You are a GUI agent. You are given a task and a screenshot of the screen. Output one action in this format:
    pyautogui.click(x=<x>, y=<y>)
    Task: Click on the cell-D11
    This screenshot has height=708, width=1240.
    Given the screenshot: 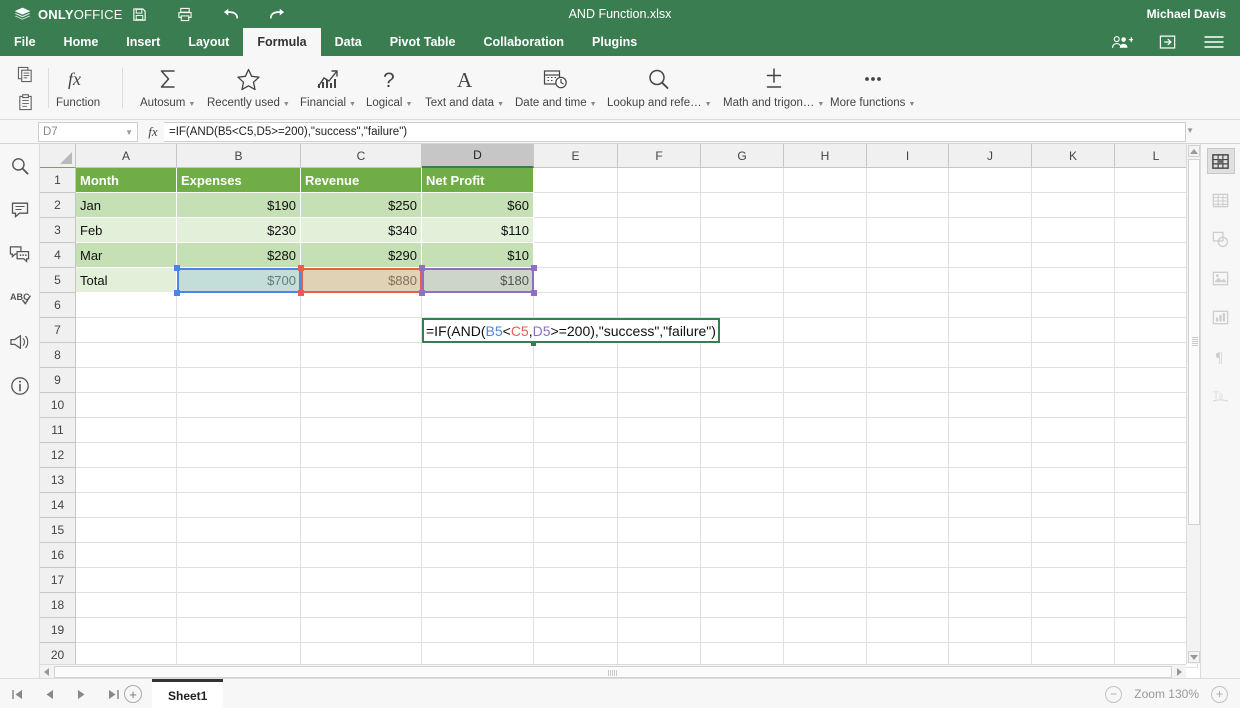 What is the action you would take?
    pyautogui.click(x=478, y=430)
    